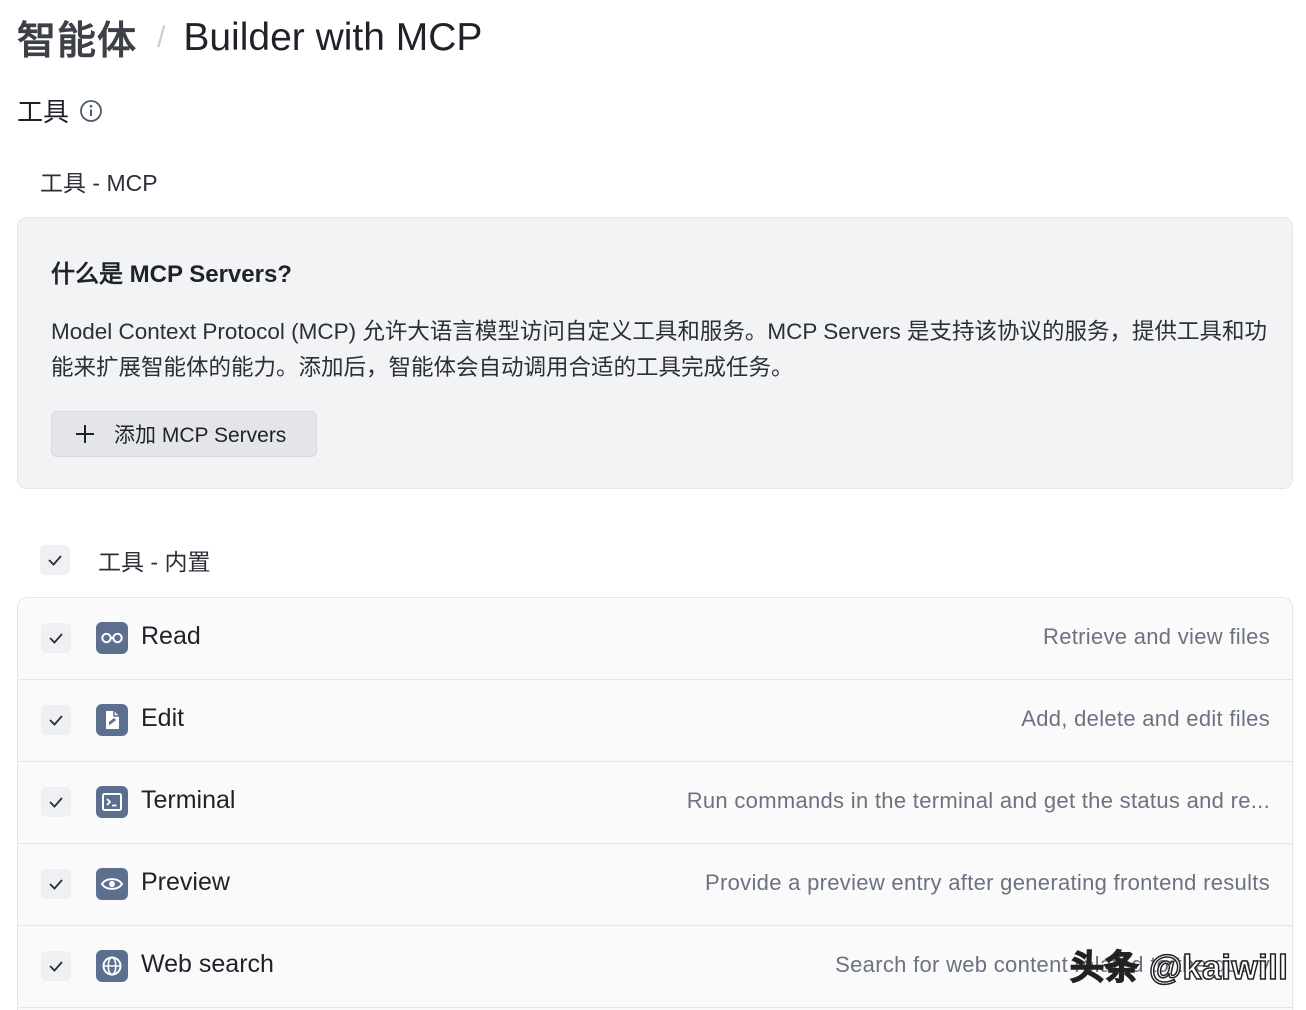  I want to click on tools-section-title: 工具, so click(60, 110).